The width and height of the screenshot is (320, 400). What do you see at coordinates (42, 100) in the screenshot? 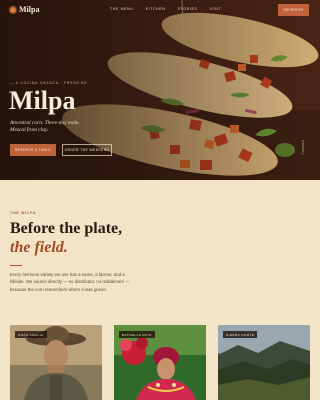
I see `hero-title: Milpa` at bounding box center [42, 100].